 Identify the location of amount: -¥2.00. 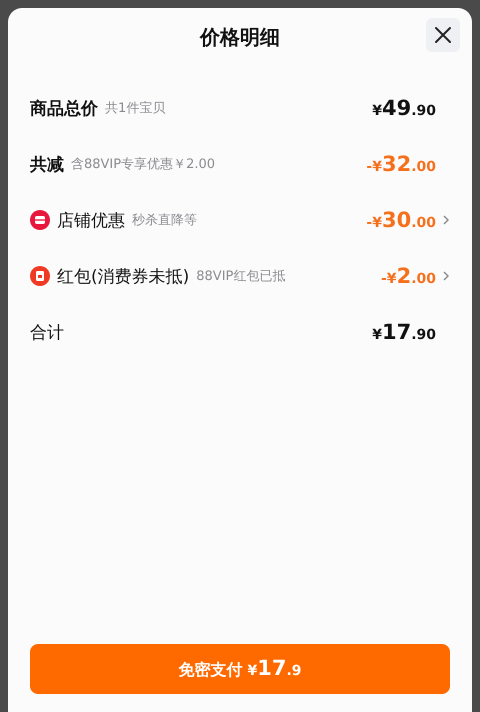
(408, 276).